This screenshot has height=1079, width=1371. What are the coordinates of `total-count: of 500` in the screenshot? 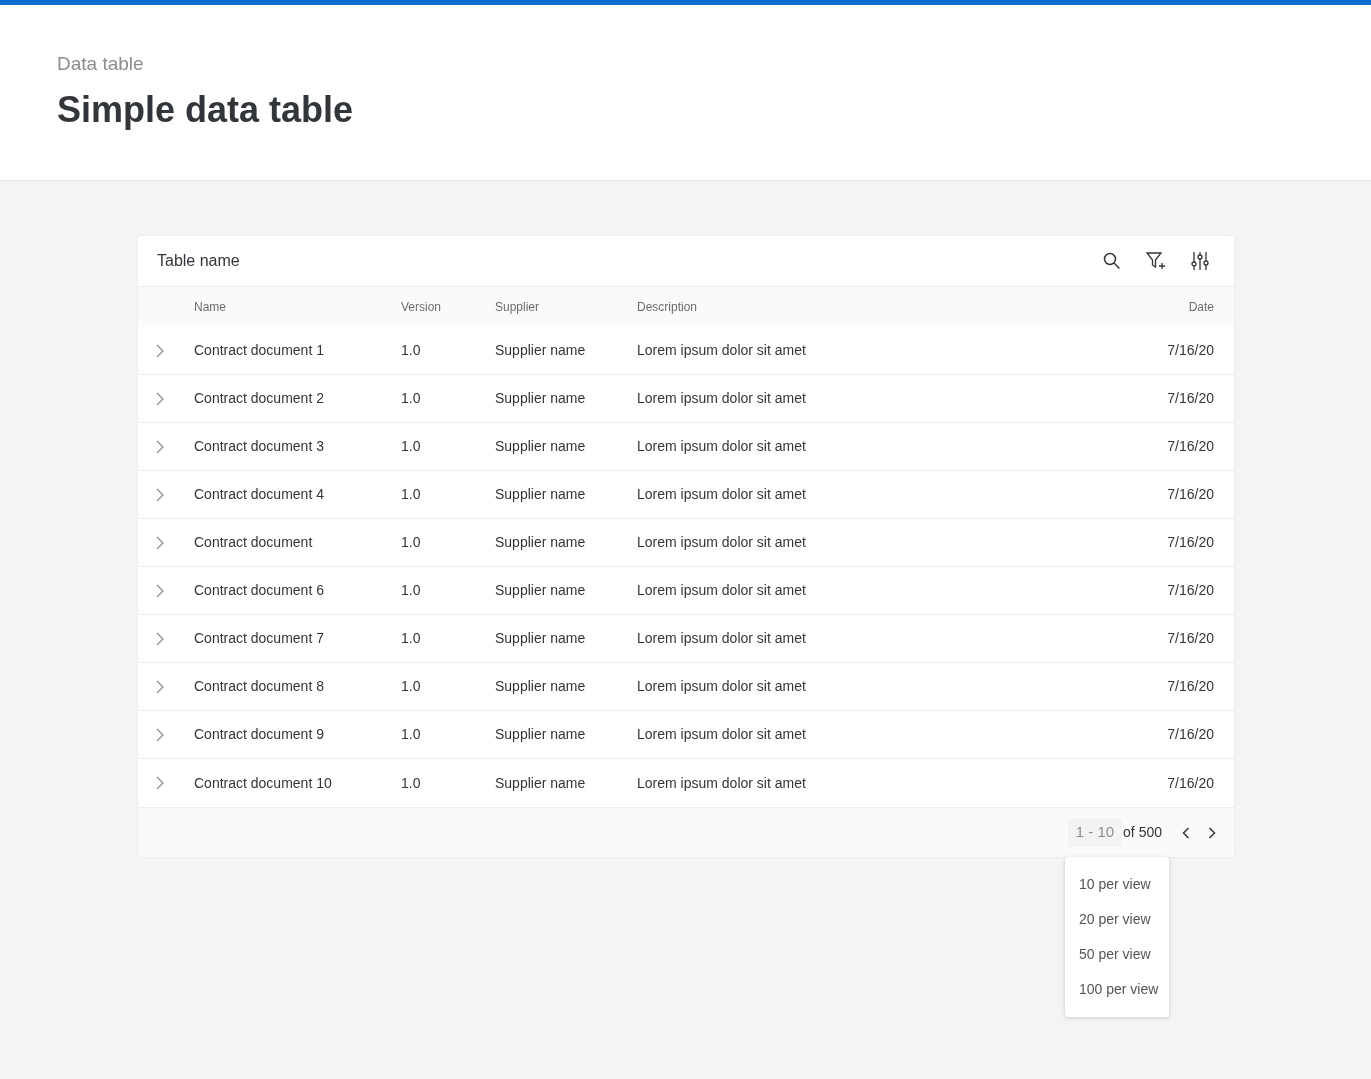 It's located at (1142, 832).